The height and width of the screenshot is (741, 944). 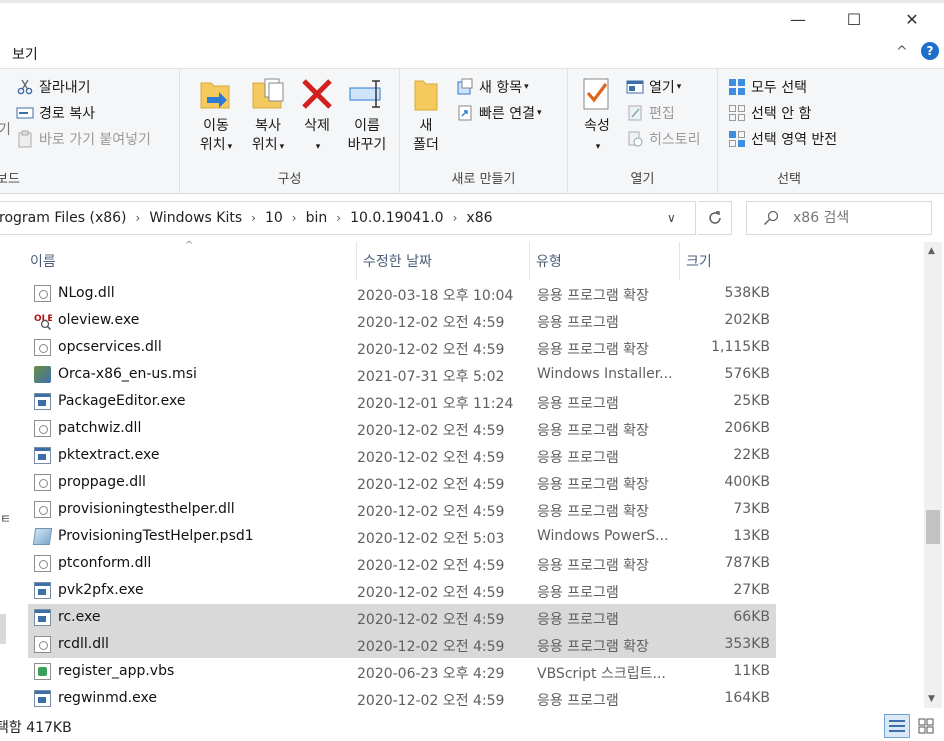 What do you see at coordinates (99, 320) in the screenshot?
I see `file-name: oleview.exe` at bounding box center [99, 320].